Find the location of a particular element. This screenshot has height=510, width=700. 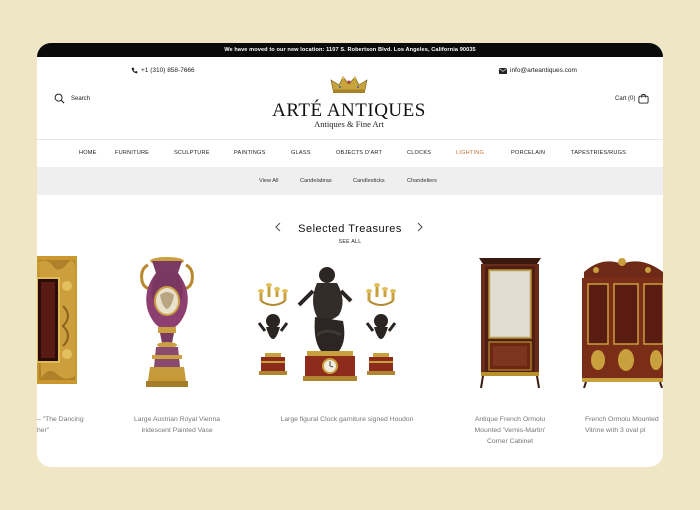

phone-contact: +1 (310) 858-7666 is located at coordinates (163, 70).